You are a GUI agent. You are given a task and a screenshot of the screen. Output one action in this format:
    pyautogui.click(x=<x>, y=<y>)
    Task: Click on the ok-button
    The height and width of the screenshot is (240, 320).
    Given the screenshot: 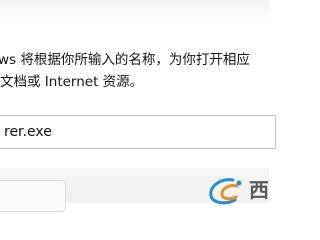 What is the action you would take?
    pyautogui.click(x=33, y=196)
    